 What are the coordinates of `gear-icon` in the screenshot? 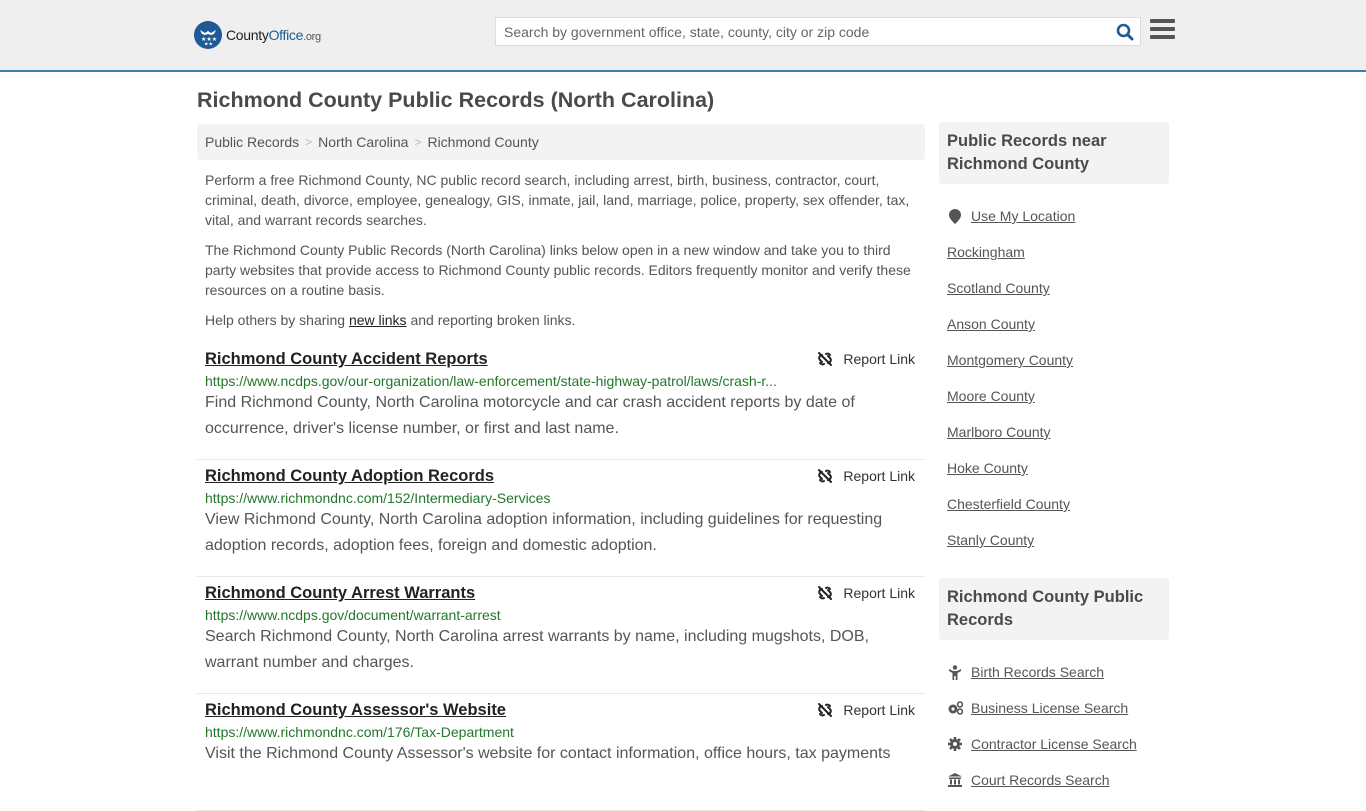 It's located at (955, 744).